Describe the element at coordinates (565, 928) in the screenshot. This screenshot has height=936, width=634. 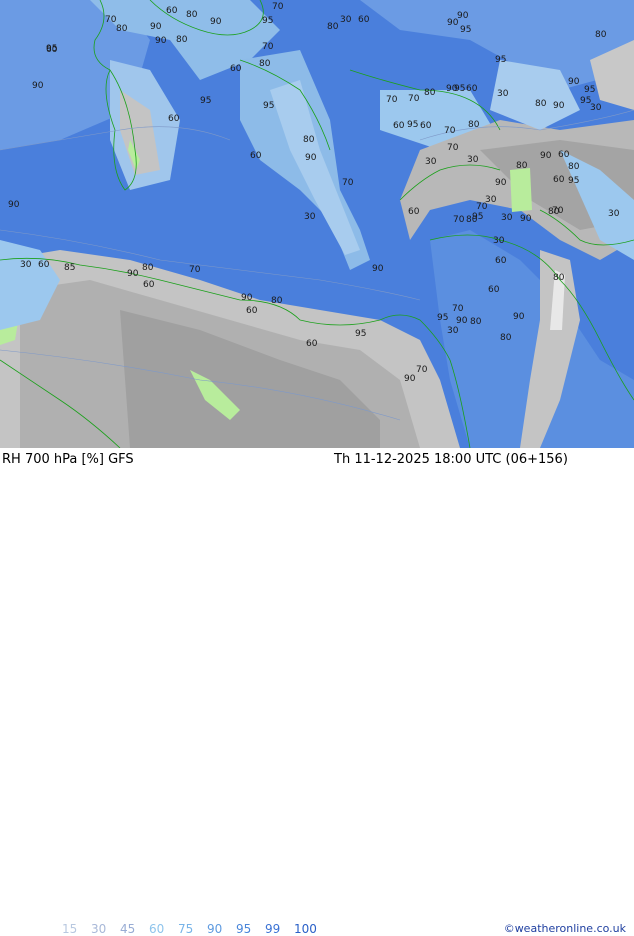
I see `credit-link: ©weatheronline.co.uk` at that location.